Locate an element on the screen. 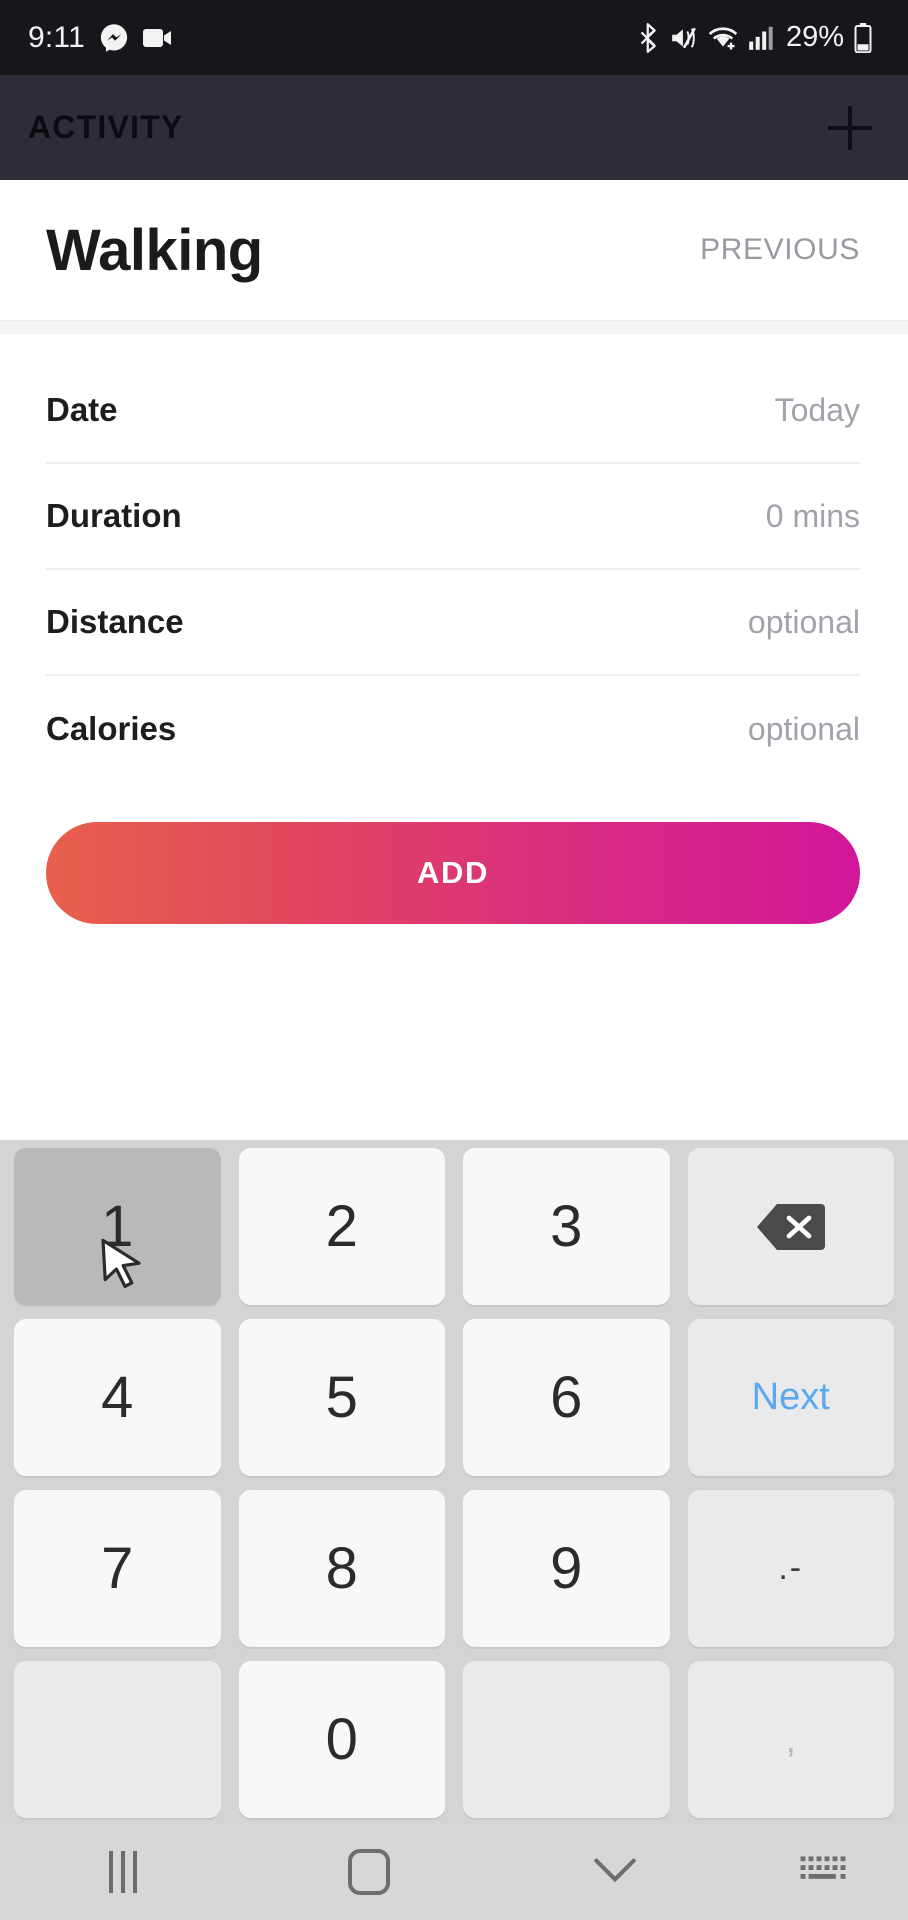  key-7: 7 is located at coordinates (117, 1568).